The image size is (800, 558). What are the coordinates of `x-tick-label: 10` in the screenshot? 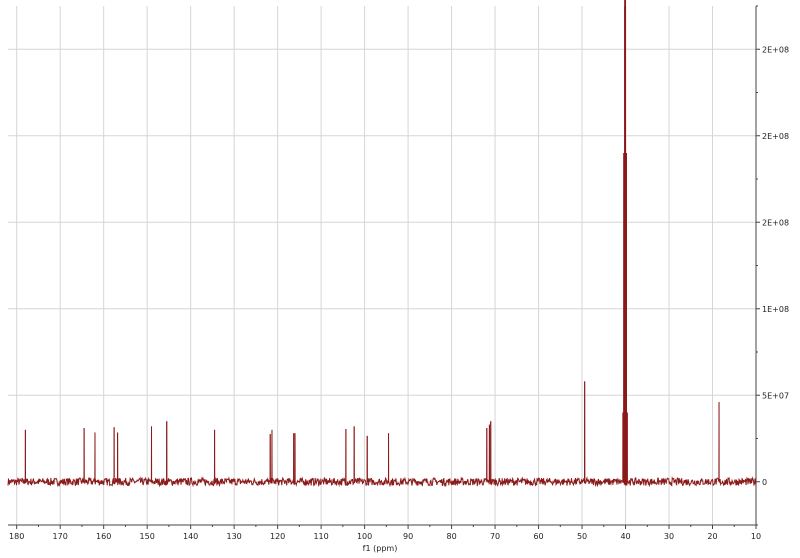 It's located at (756, 536).